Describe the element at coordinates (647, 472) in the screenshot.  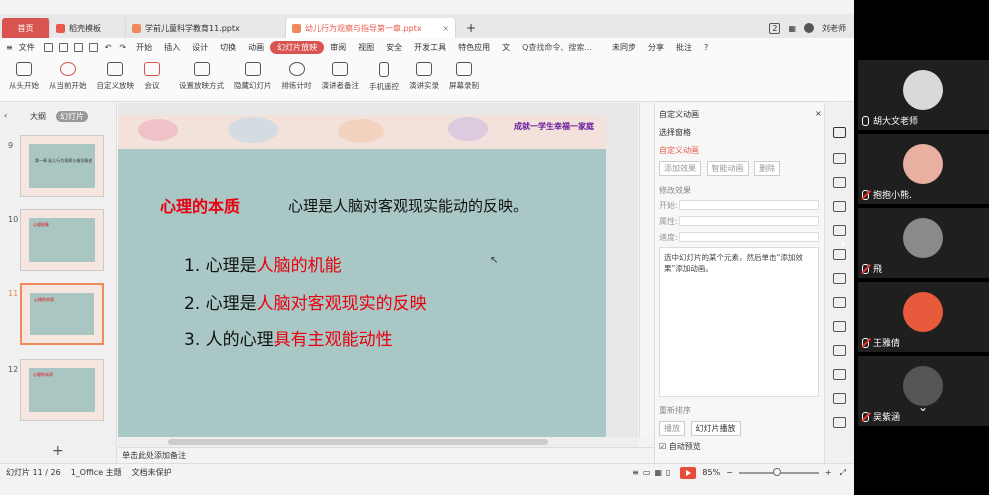
I see `normal-view-icon: ▭` at that location.